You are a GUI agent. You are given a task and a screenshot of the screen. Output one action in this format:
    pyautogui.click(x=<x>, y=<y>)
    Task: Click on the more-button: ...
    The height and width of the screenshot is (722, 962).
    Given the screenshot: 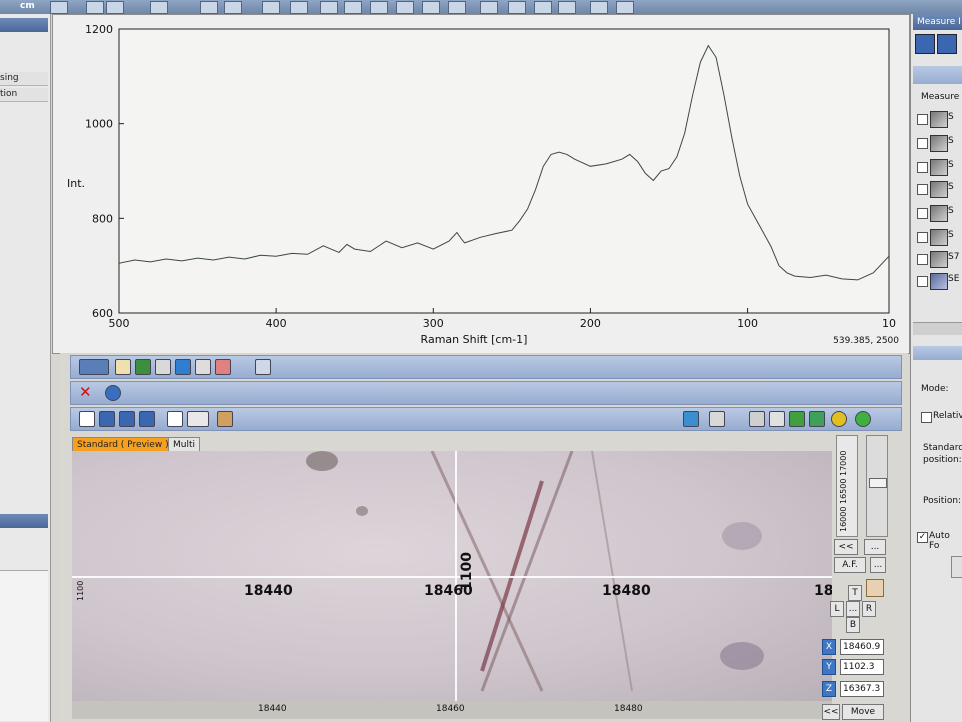 What is the action you would take?
    pyautogui.click(x=875, y=547)
    